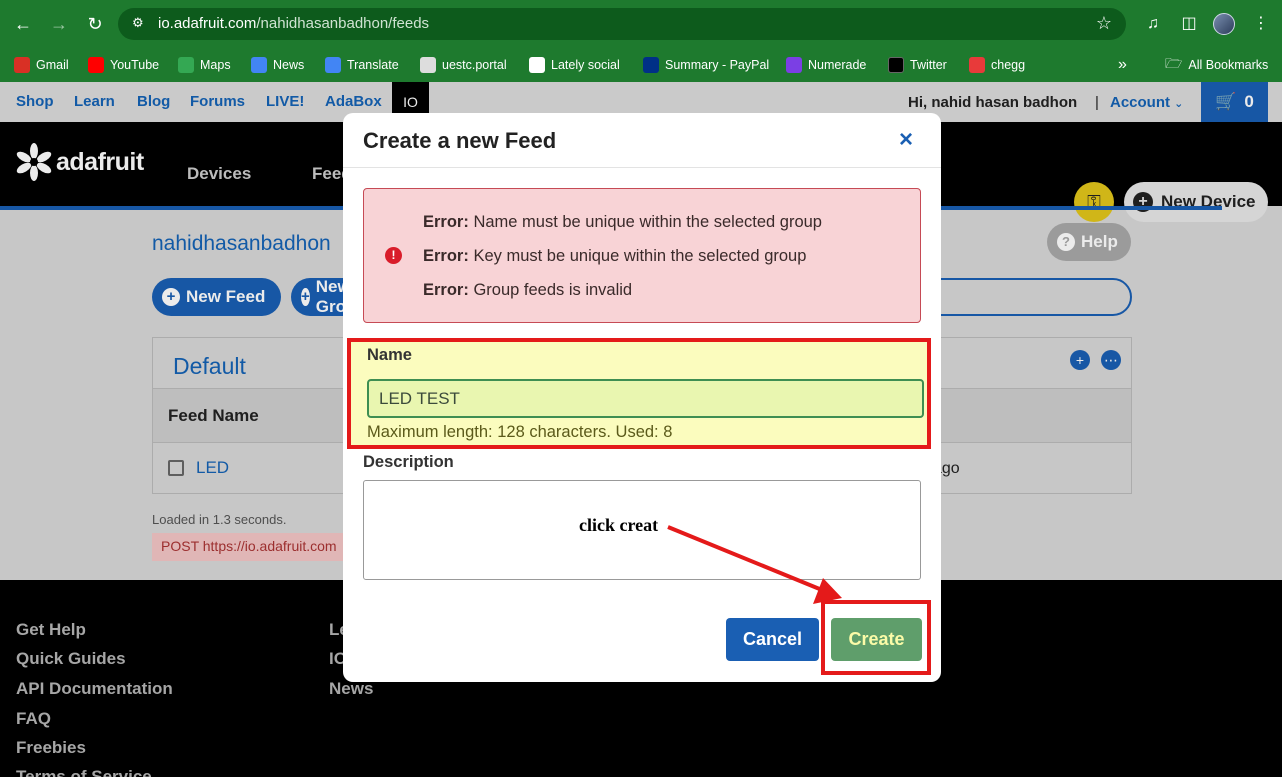 This screenshot has height=777, width=1282. Describe the element at coordinates (389, 355) in the screenshot. I see `name-label: Name` at that location.